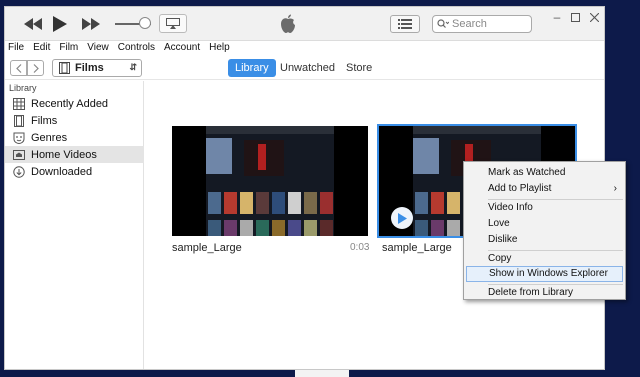  Describe the element at coordinates (544, 259) in the screenshot. I see `menu-item-copy: Copy` at that location.